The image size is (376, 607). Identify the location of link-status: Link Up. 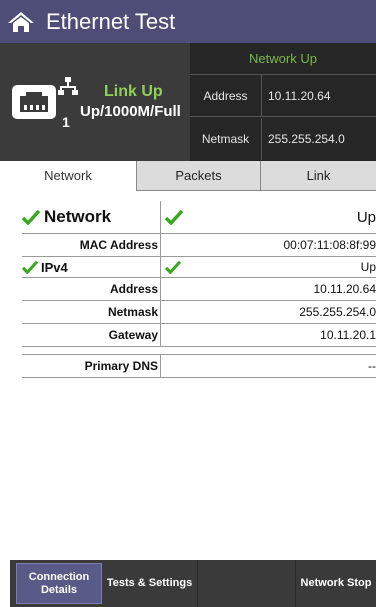
(133, 91).